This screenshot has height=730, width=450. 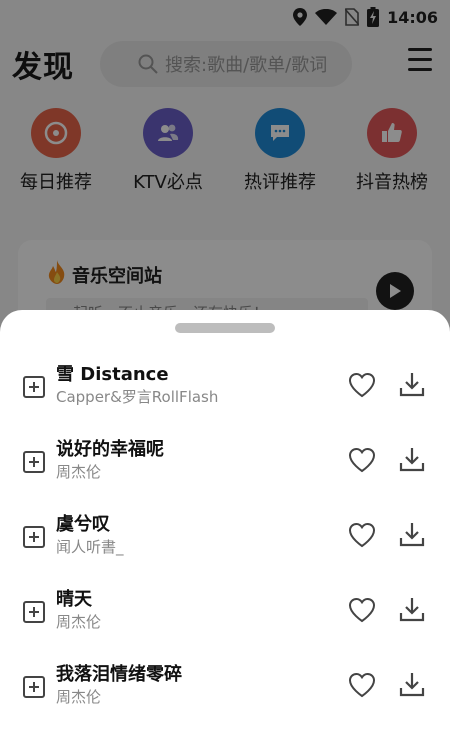 I want to click on song-title: 说好的幸福呢, so click(x=110, y=449).